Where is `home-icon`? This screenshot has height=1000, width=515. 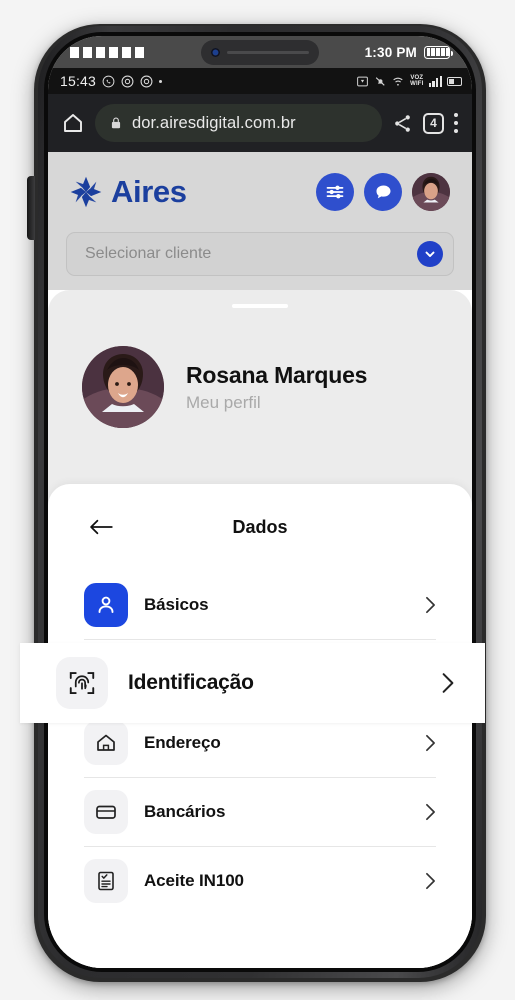 home-icon is located at coordinates (73, 123).